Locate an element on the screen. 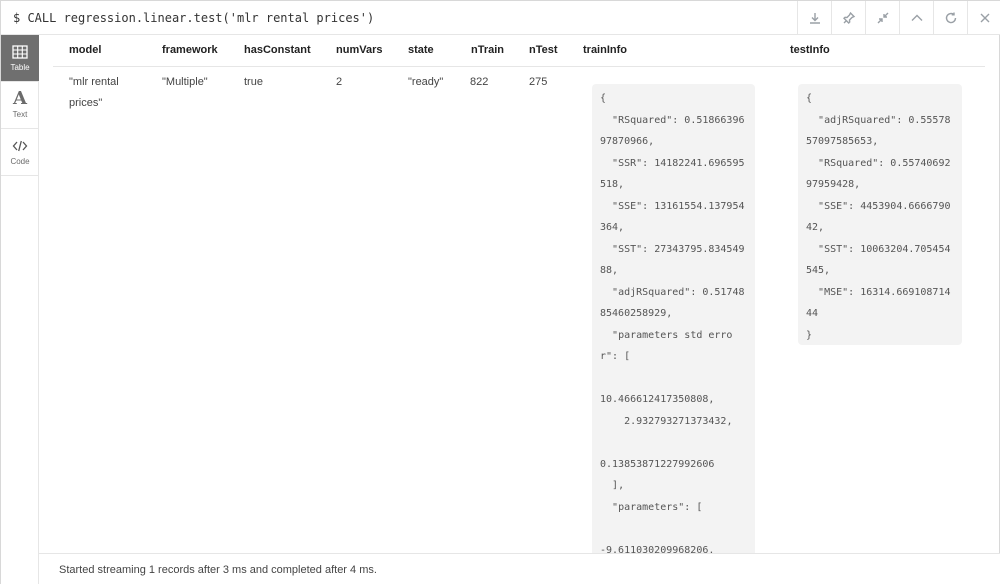 The image size is (1000, 584). download-icon is located at coordinates (814, 18).